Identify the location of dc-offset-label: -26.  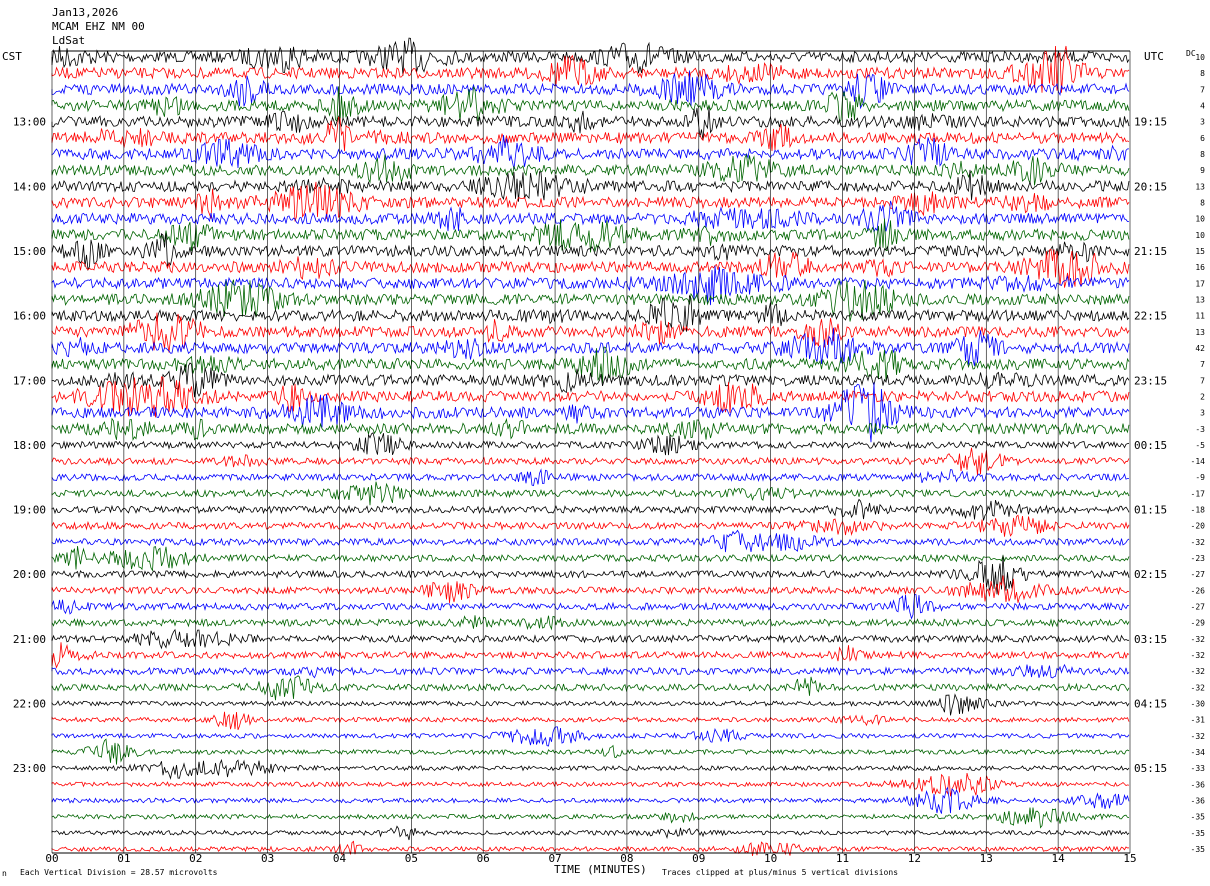
(1198, 590).